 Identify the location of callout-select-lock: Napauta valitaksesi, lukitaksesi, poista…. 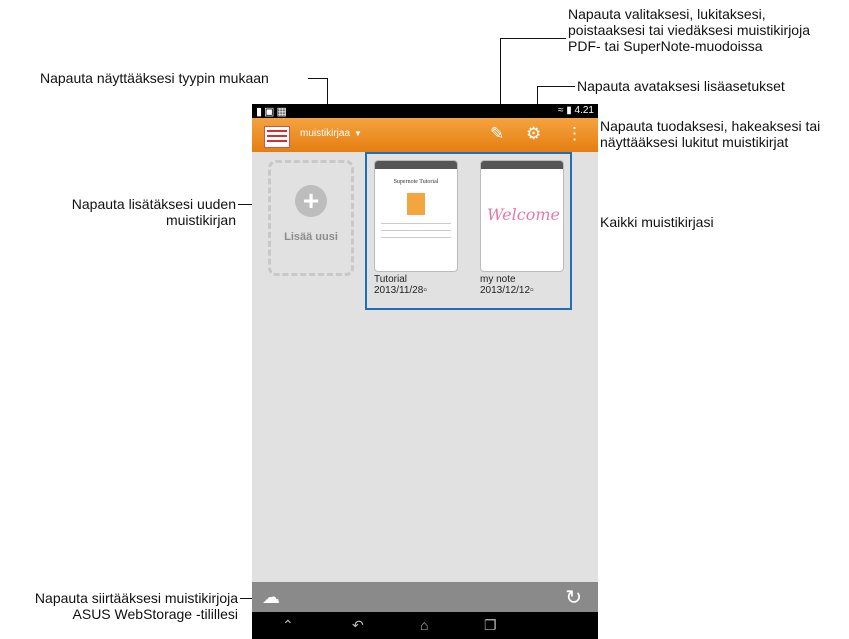
(689, 30).